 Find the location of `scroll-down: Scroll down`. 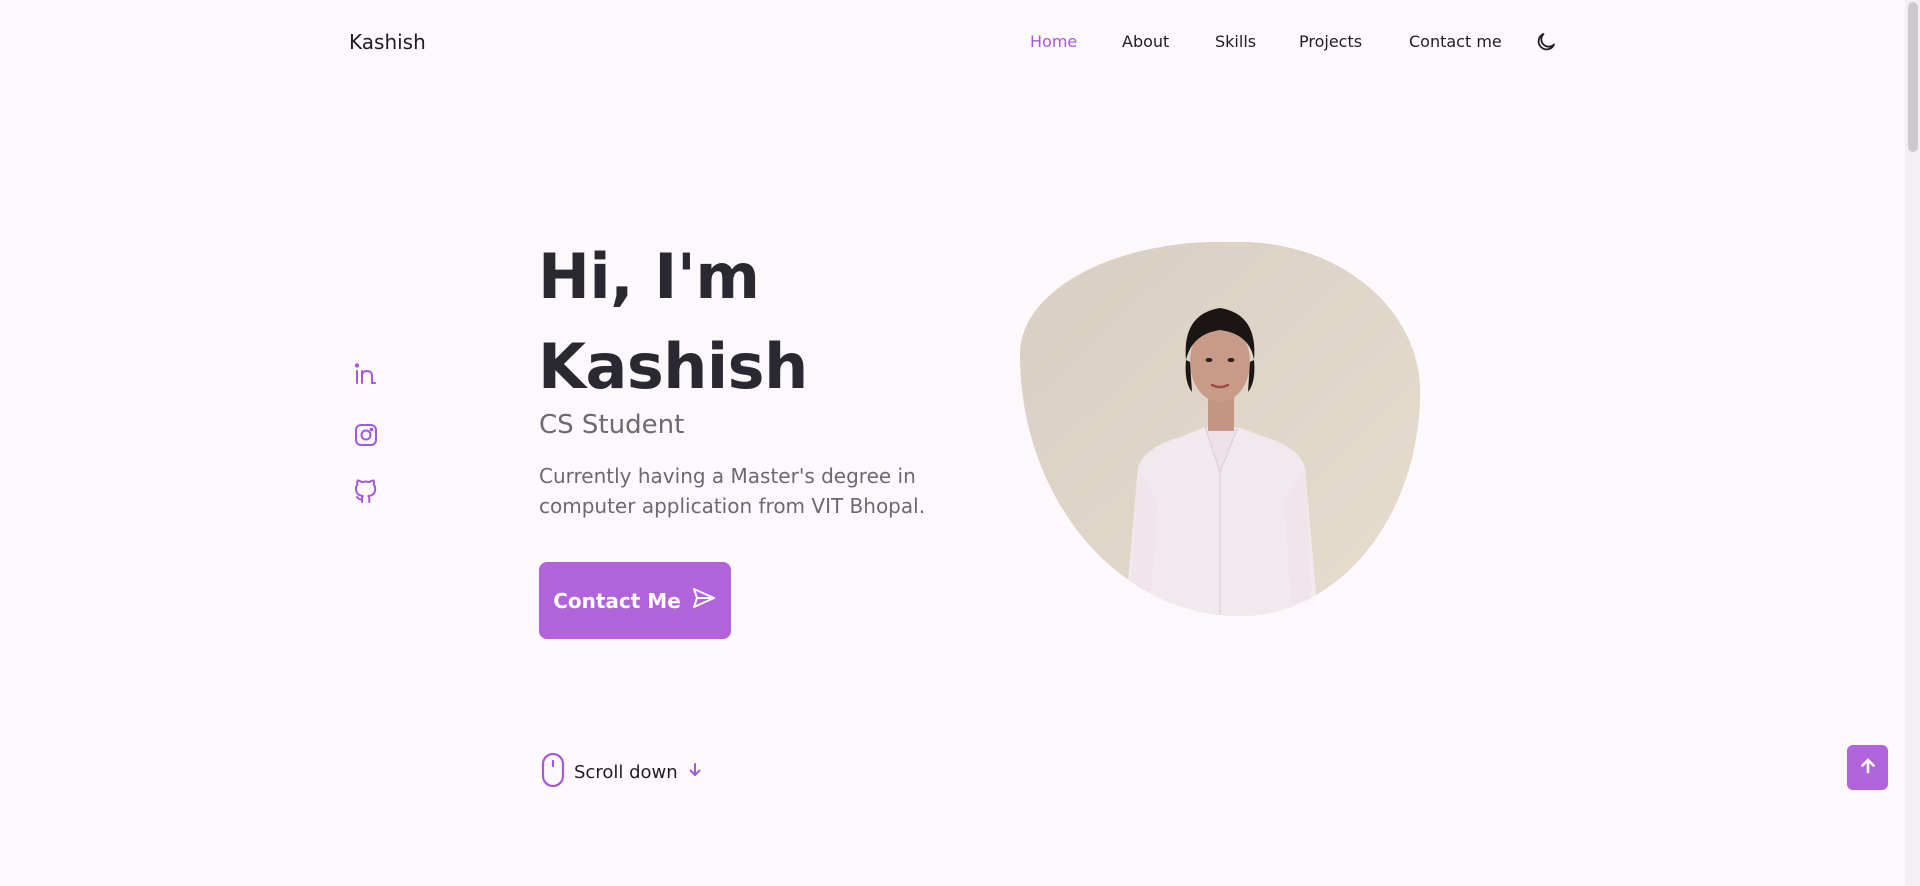

scroll-down: Scroll down is located at coordinates (622, 772).